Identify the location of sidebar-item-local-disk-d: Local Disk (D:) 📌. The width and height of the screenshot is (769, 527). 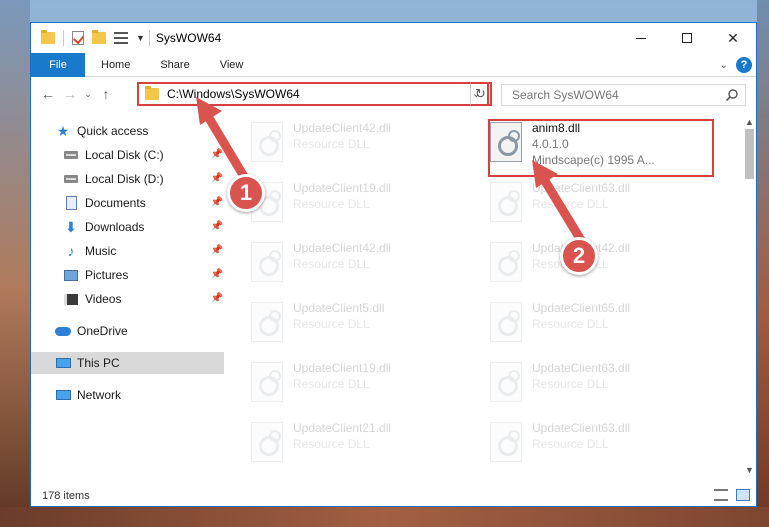
(143, 179).